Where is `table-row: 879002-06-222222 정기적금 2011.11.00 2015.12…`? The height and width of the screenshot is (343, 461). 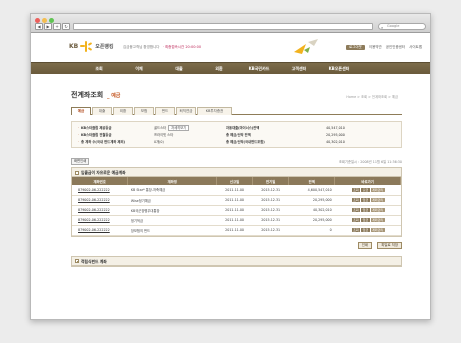 table-row: 879002-06-222222 정기적금 2011.11.00 2015.12… is located at coordinates (236, 220).